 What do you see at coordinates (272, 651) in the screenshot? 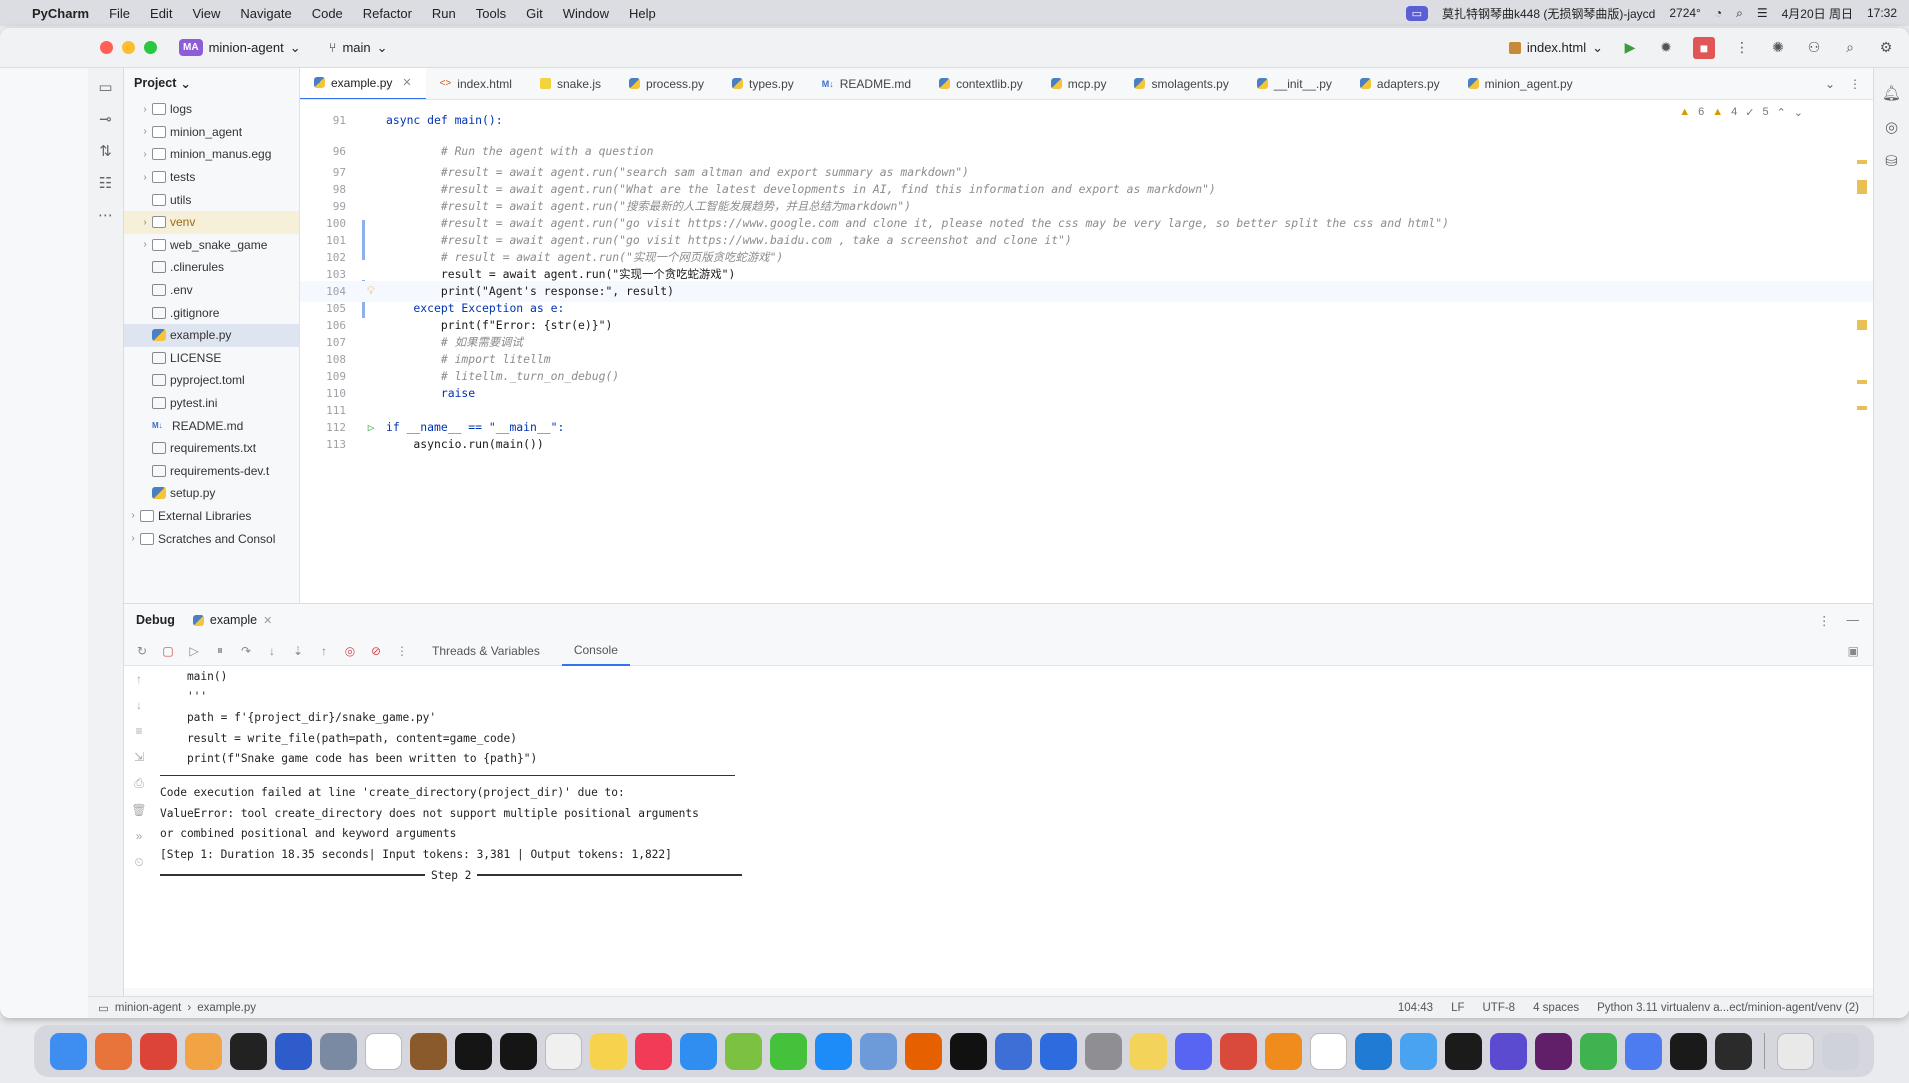
I see `step-into-icon: ↓` at bounding box center [272, 651].